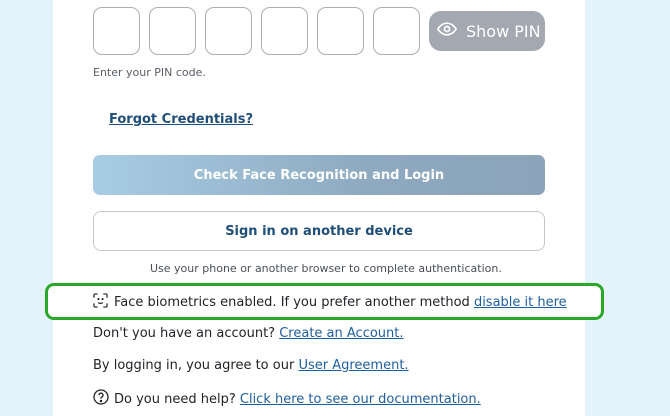 The width and height of the screenshot is (670, 416). Describe the element at coordinates (100, 302) in the screenshot. I see `face-scan-icon` at that location.